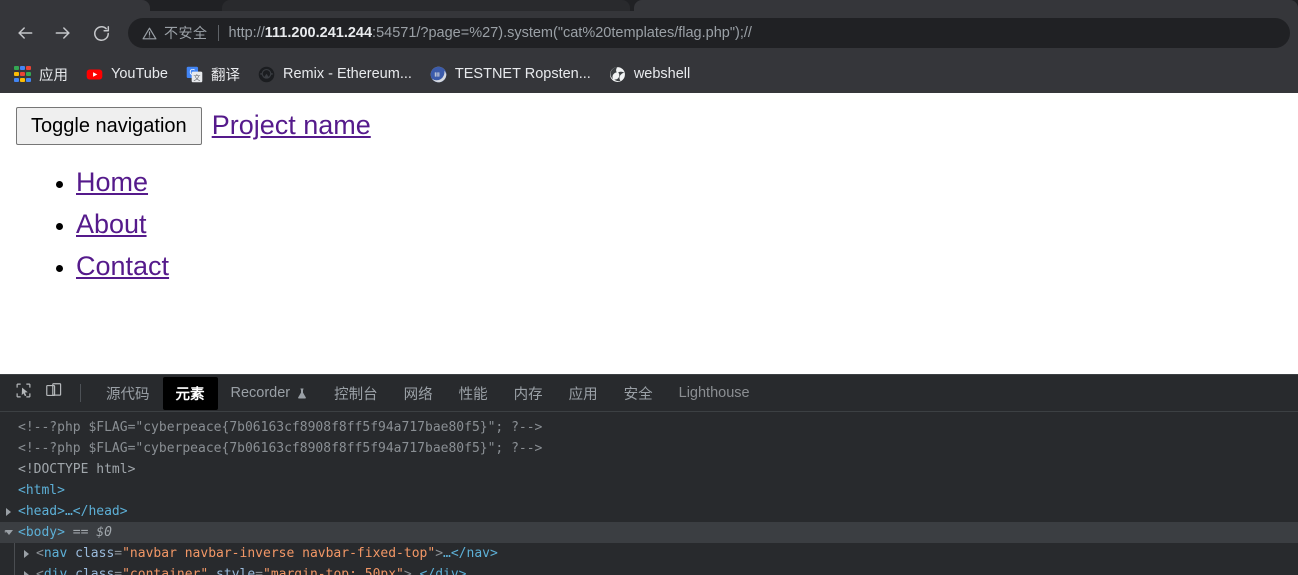 The width and height of the screenshot is (1298, 575). I want to click on arrow-left-icon, so click(25, 33).